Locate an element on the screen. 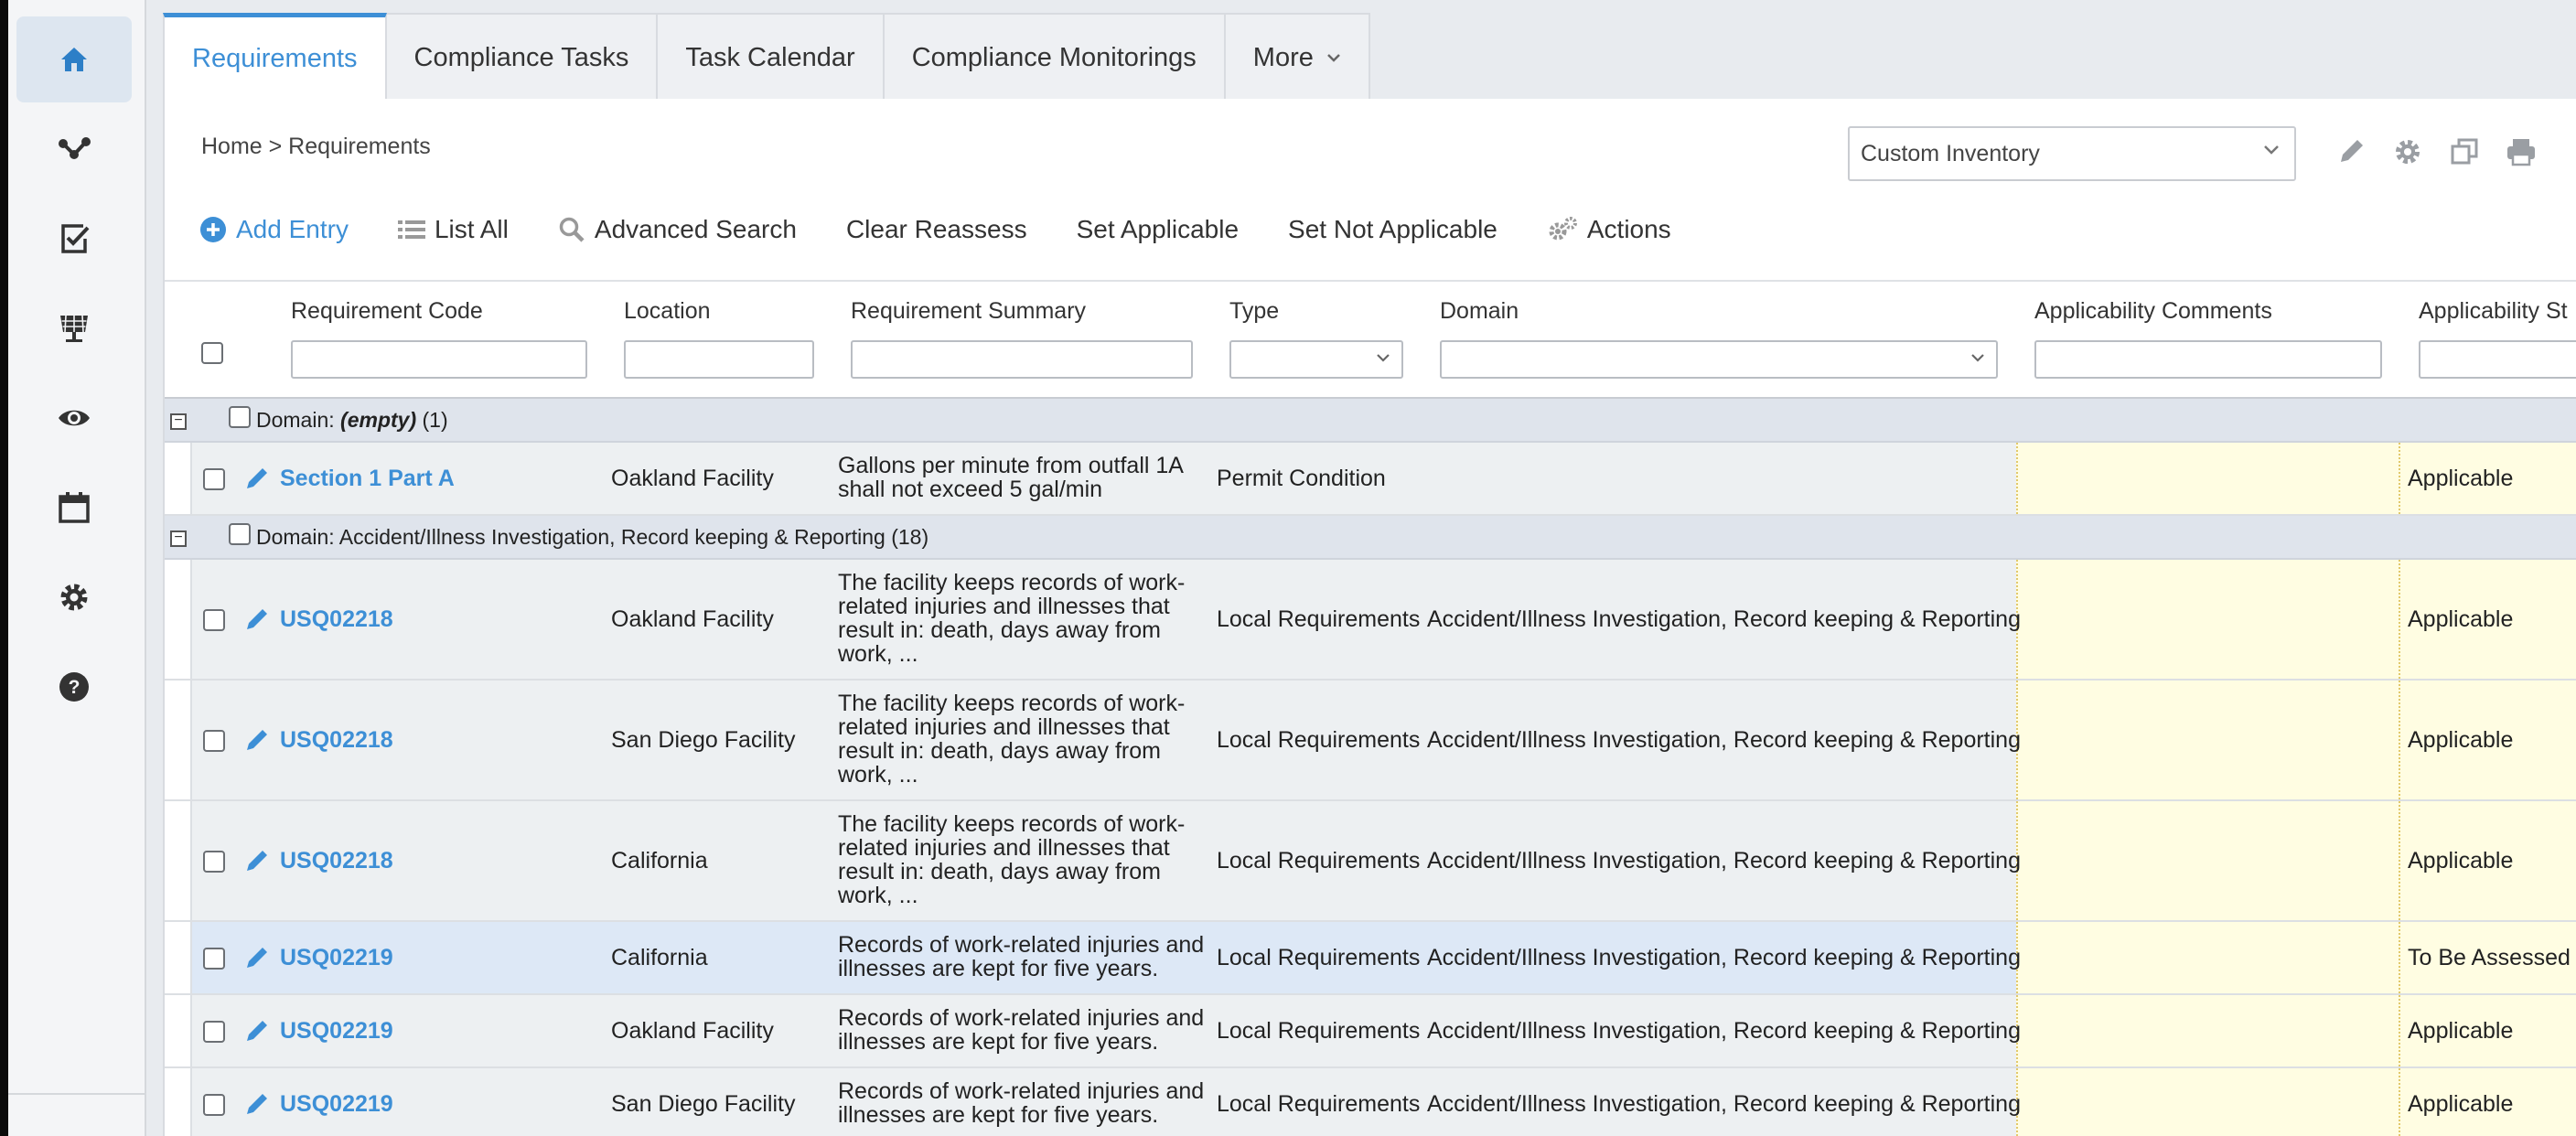 The width and height of the screenshot is (2576, 1136). group-row: − Domain: (empty) (1) is located at coordinates (1371, 421).